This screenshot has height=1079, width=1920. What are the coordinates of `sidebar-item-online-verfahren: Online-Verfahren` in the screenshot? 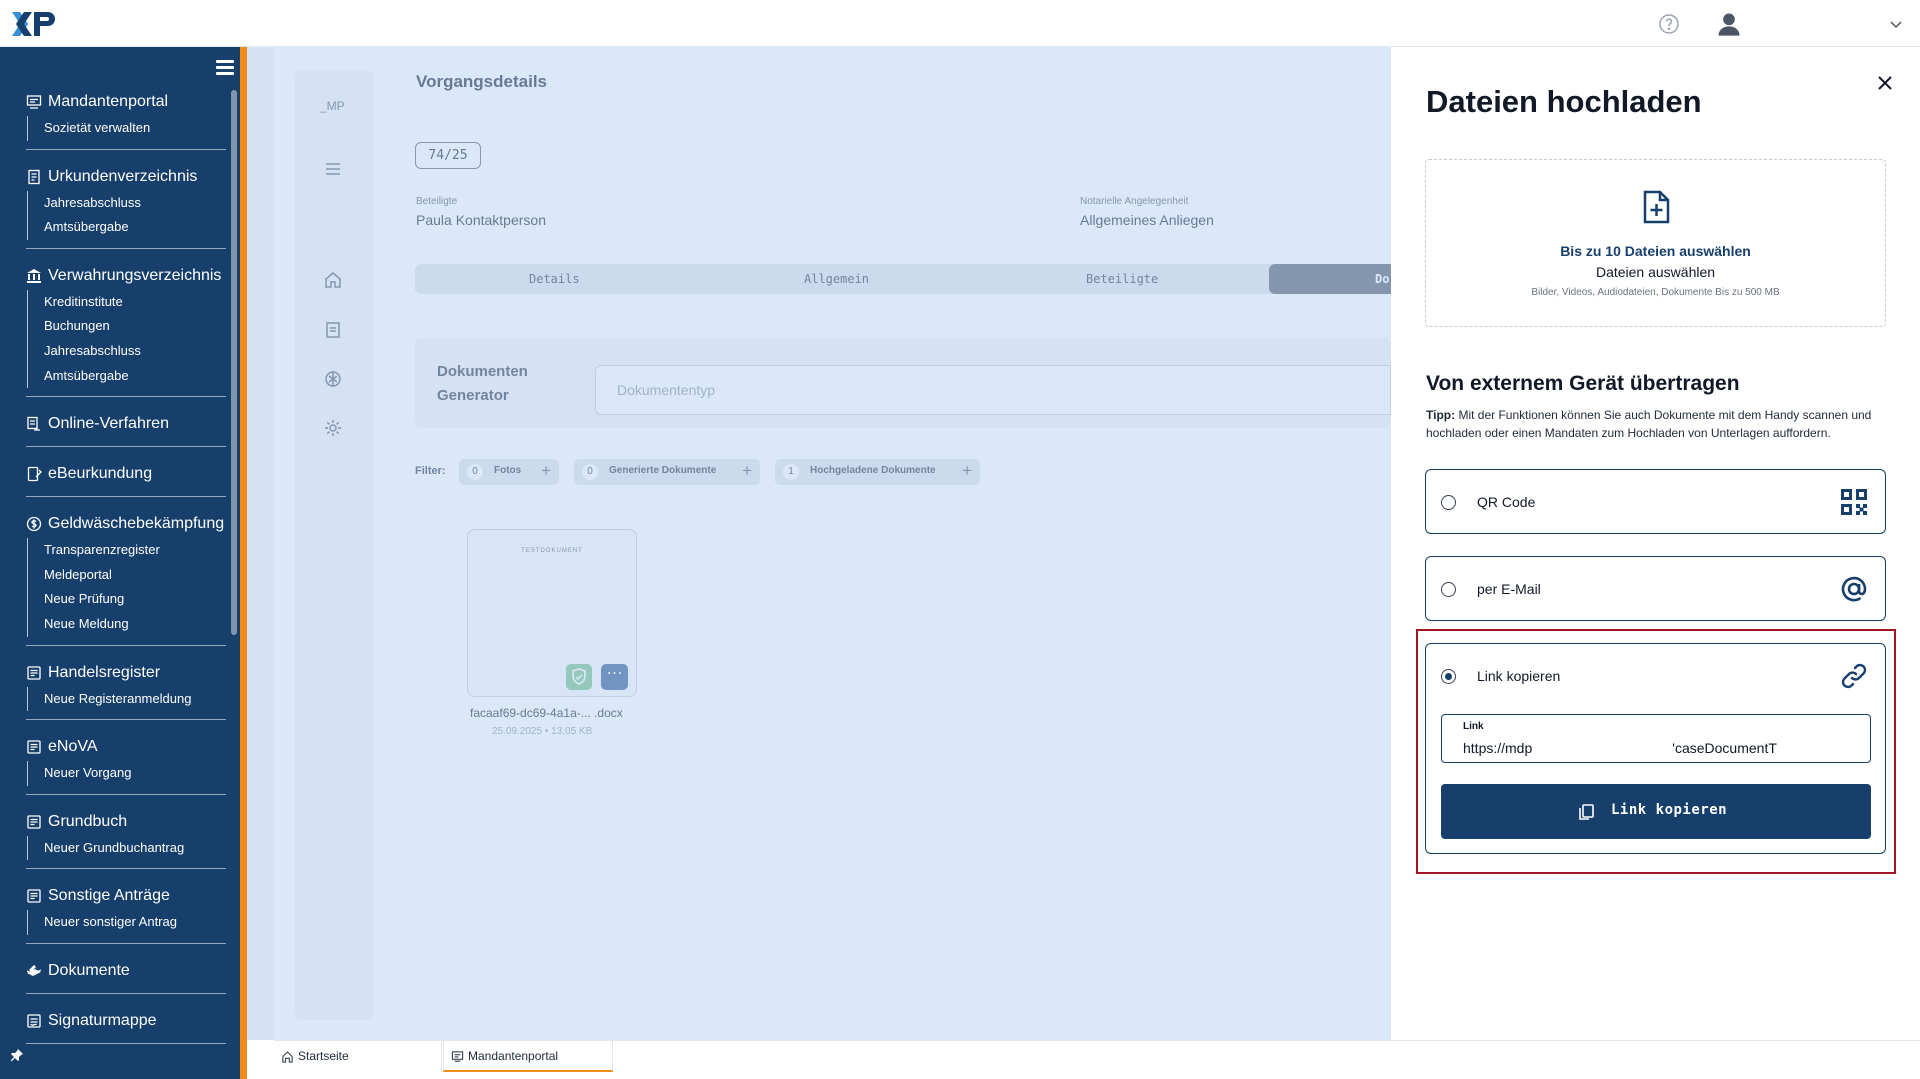 It's located at (126, 424).